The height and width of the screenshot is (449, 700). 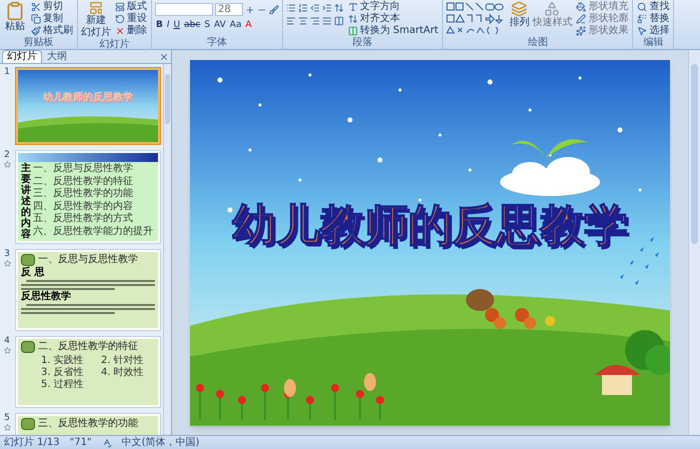 I want to click on quick-styles-button: 快速样式, so click(x=552, y=19).